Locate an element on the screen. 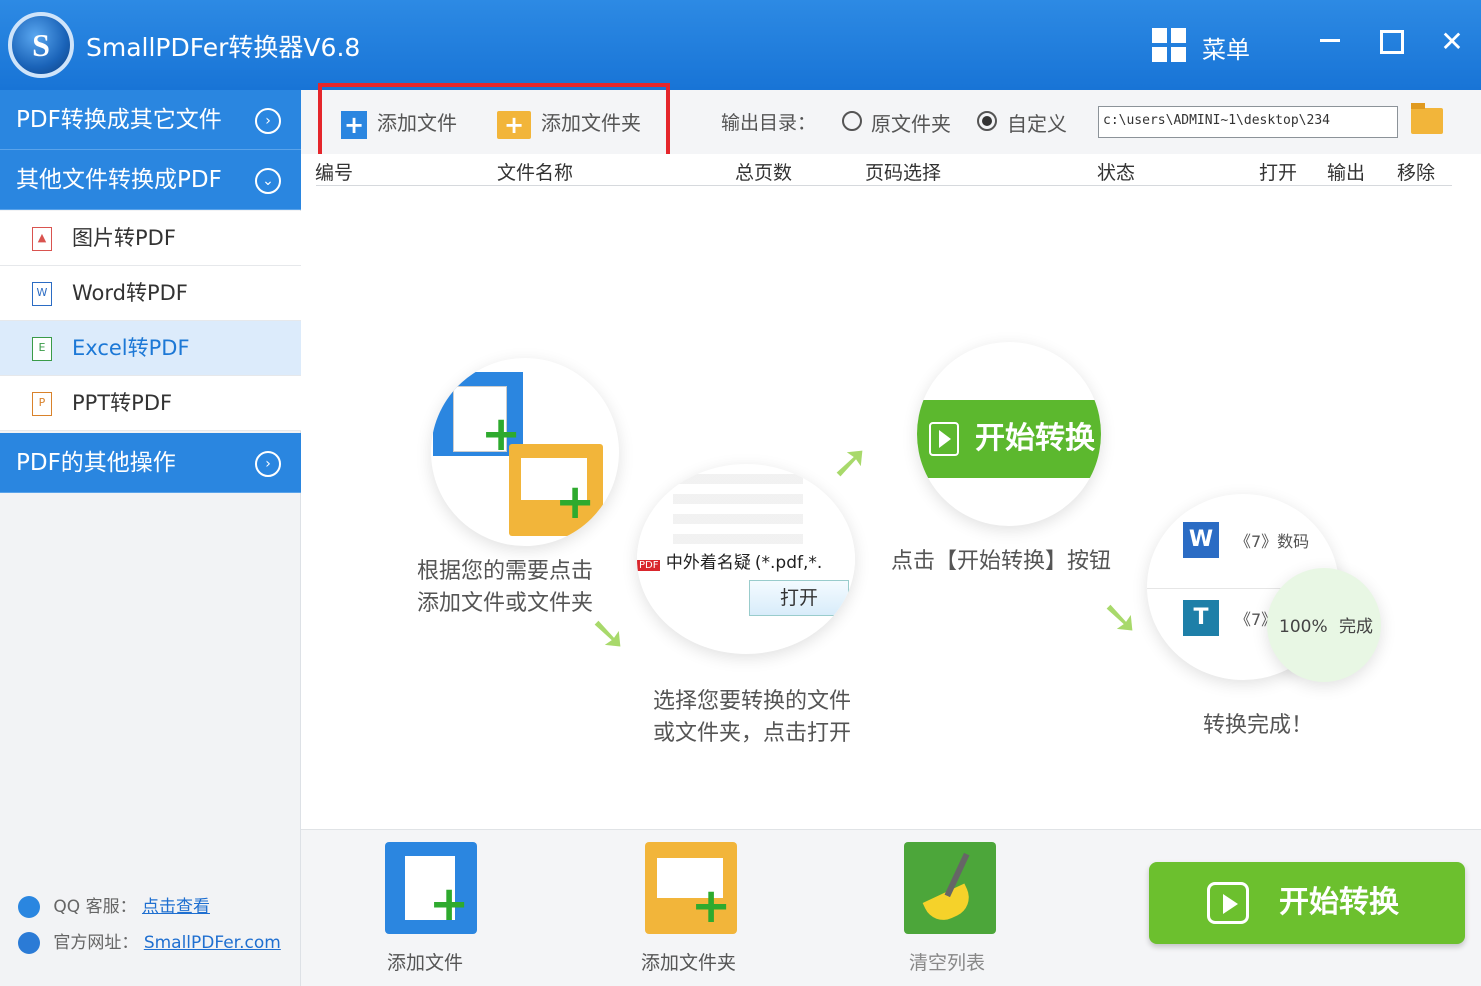 This screenshot has height=986, width=1481. output-dir-label: 输出目录： is located at coordinates (769, 123).